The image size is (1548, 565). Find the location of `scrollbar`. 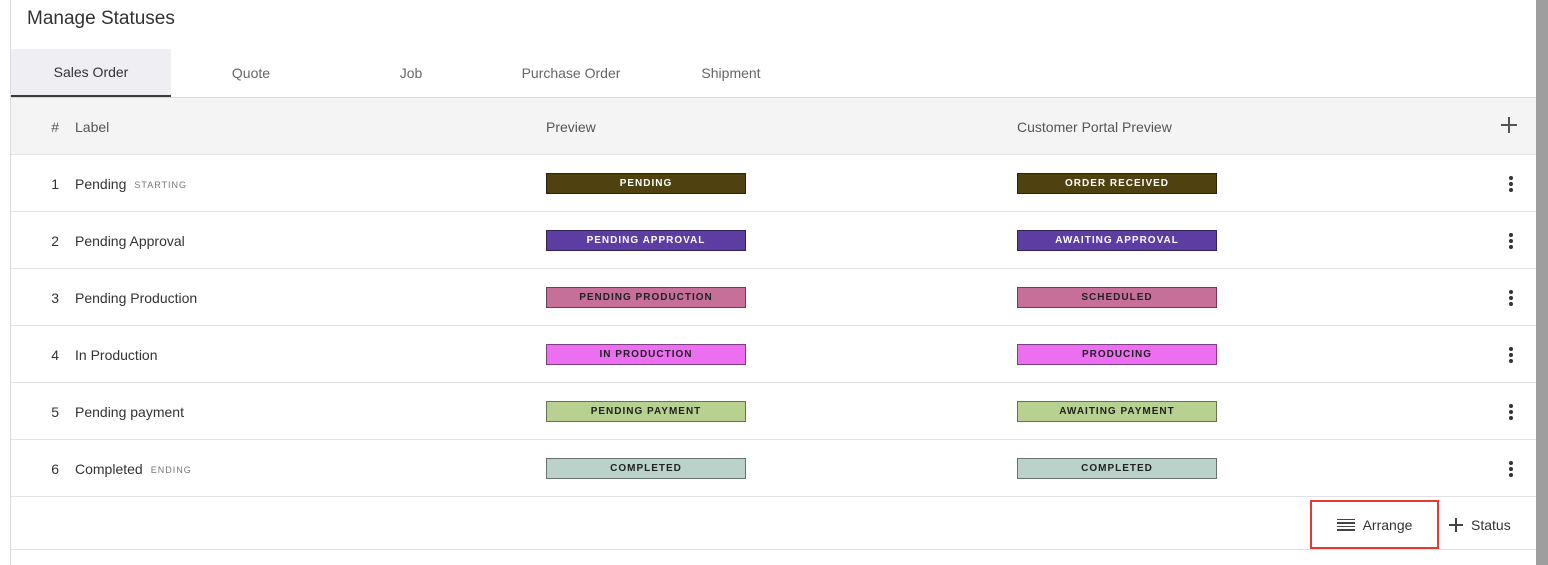

scrollbar is located at coordinates (1542, 282).